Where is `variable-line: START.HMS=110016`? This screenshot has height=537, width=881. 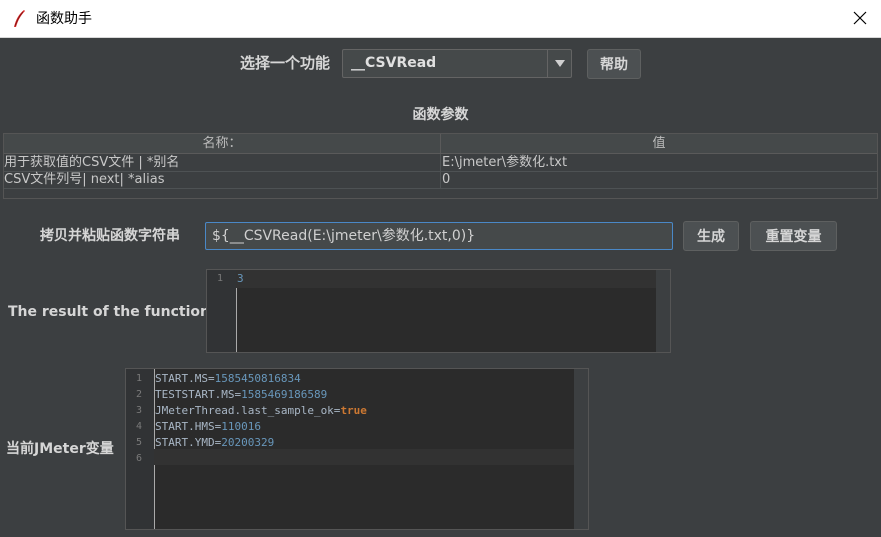 variable-line: START.HMS=110016 is located at coordinates (208, 427).